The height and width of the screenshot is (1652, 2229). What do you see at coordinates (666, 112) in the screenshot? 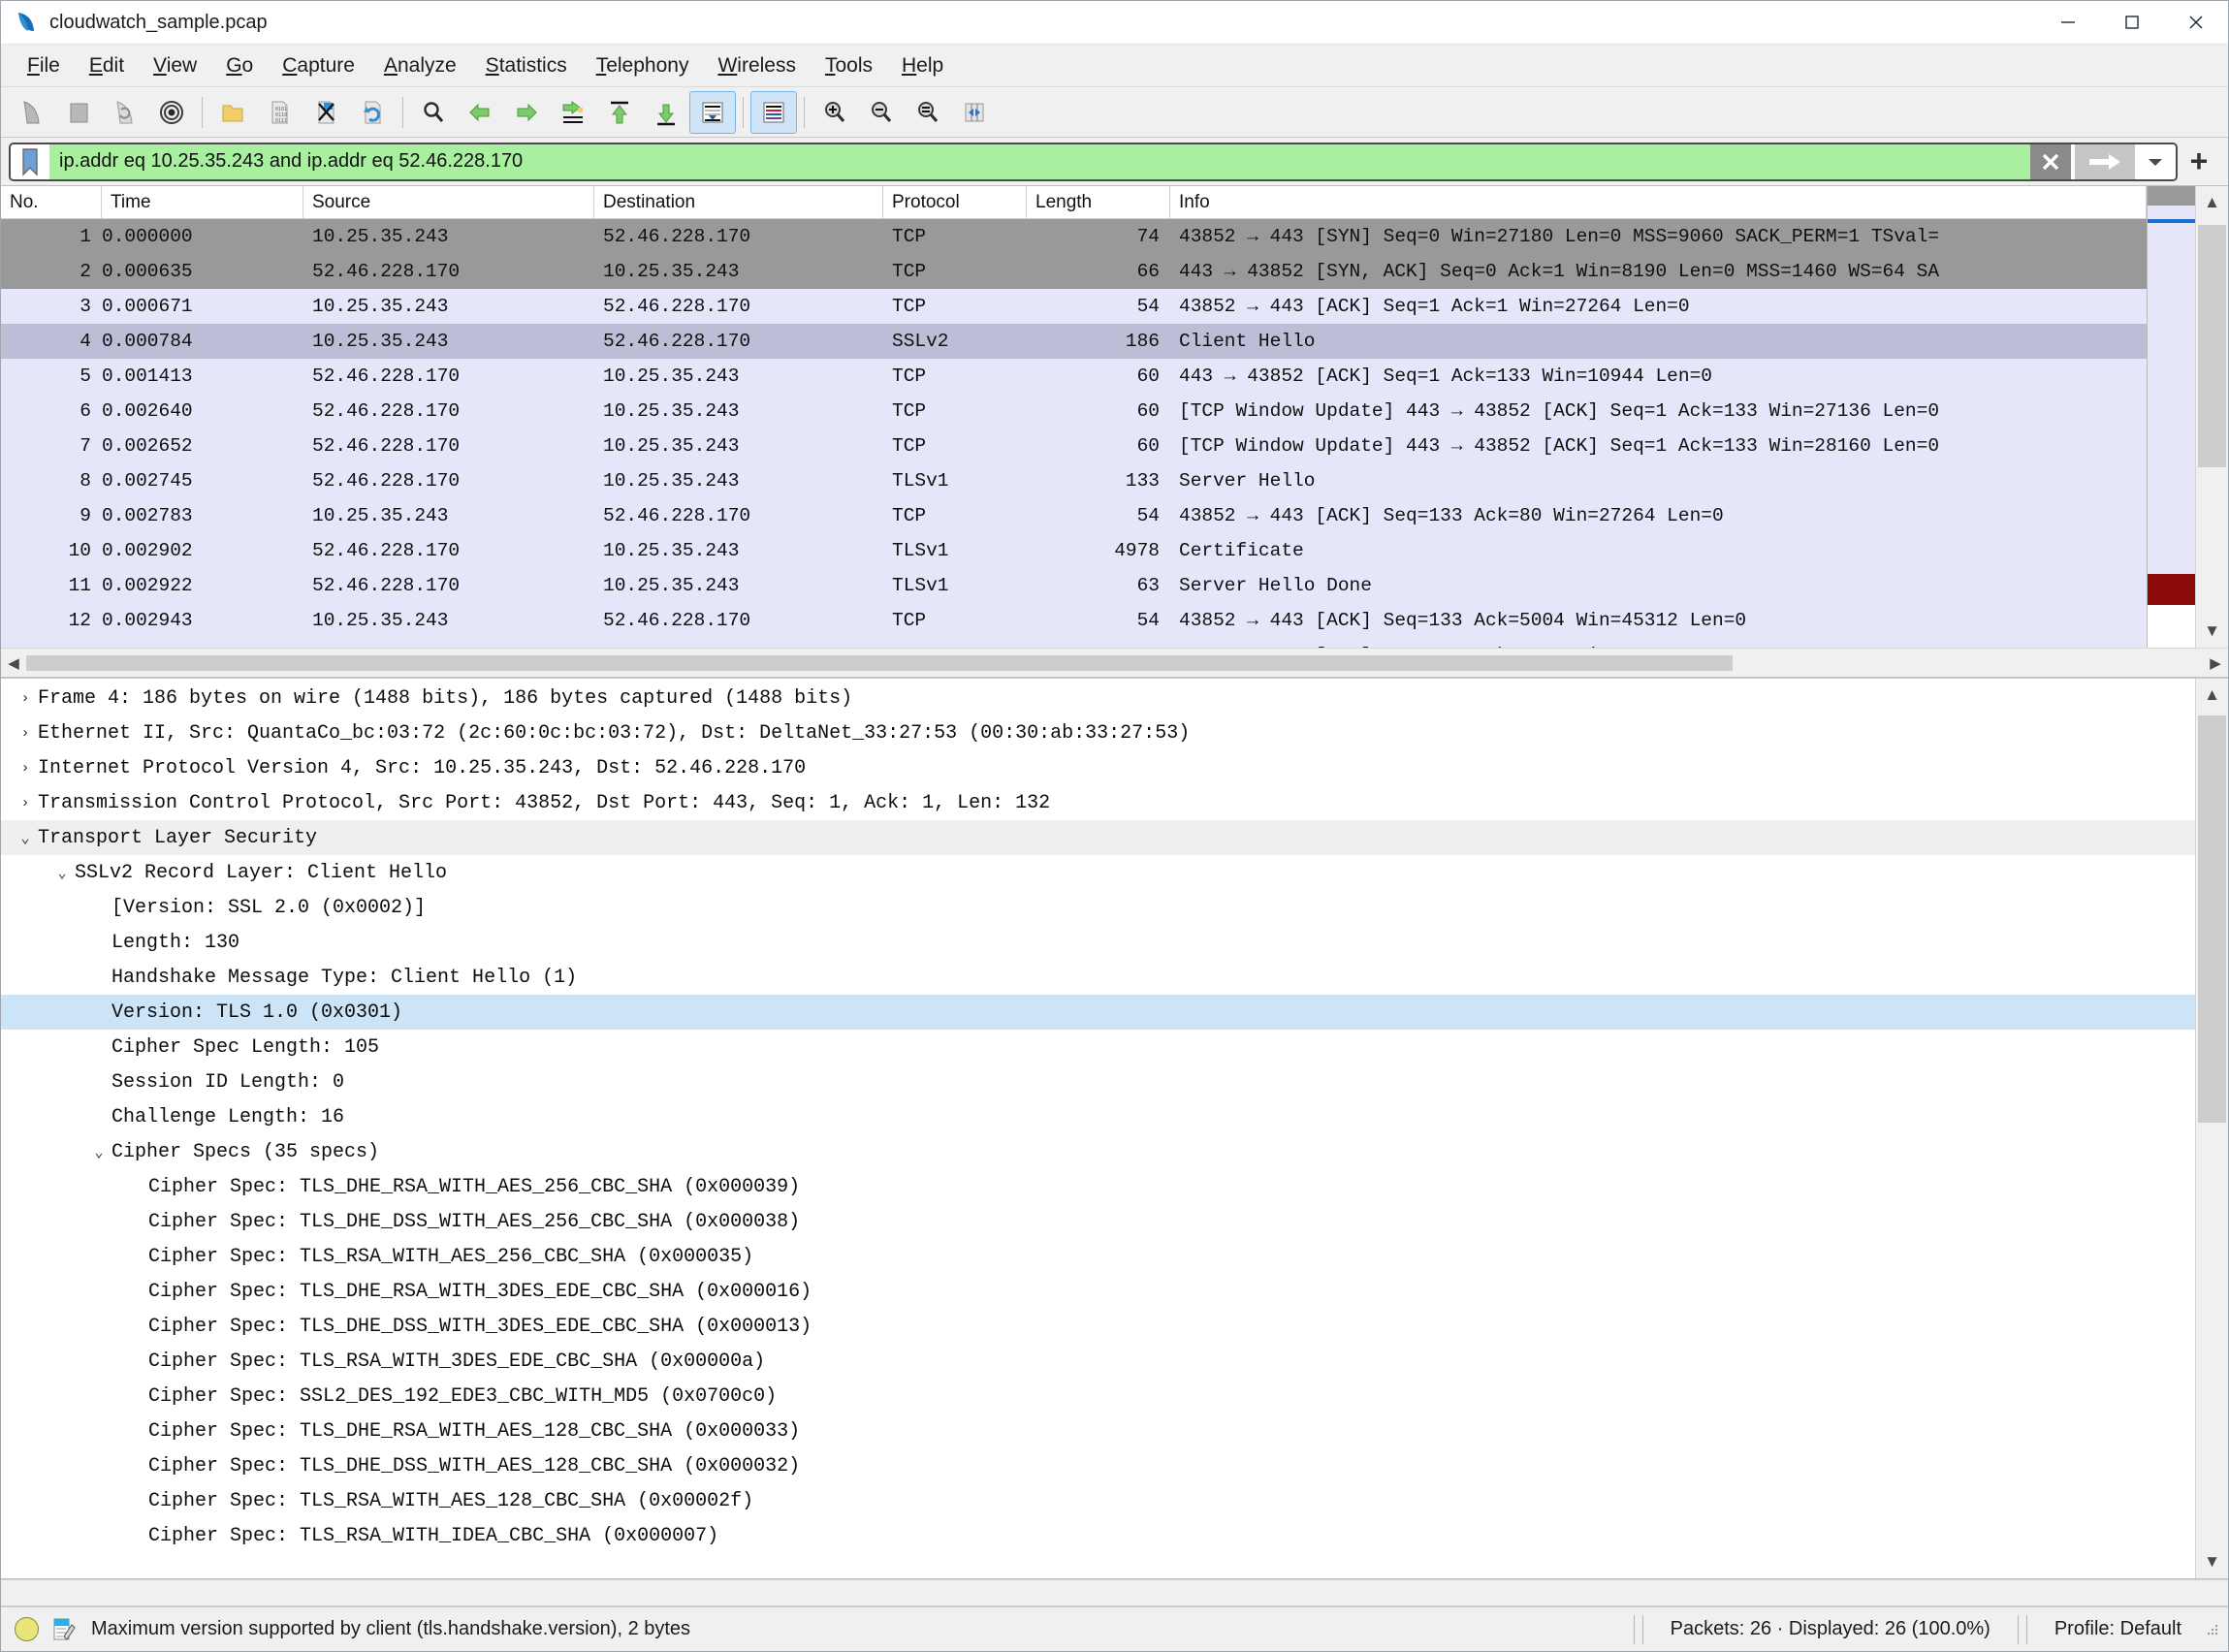
I see `go-last-packet-button` at bounding box center [666, 112].